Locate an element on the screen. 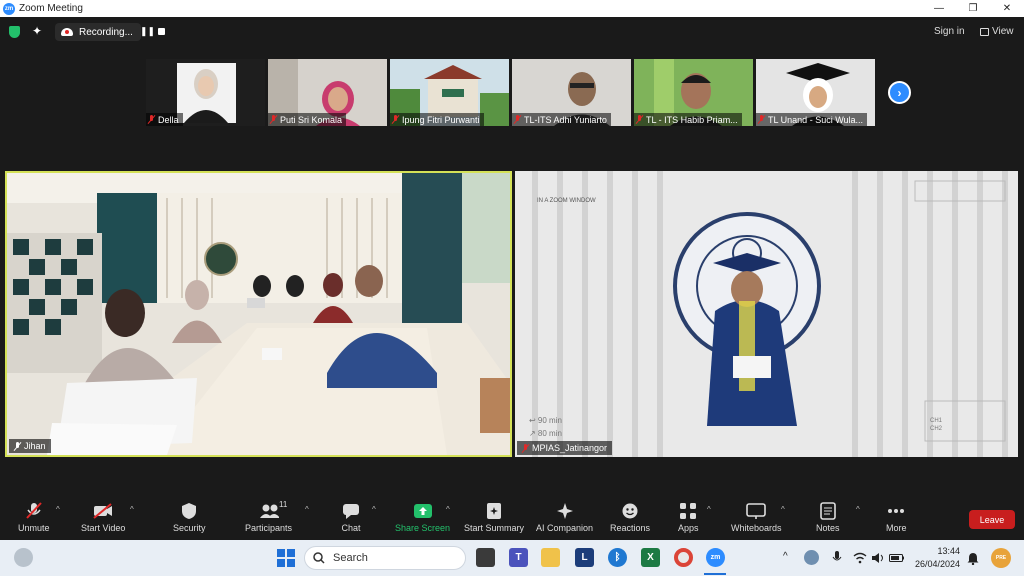  more-button: More is located at coordinates (896, 517).